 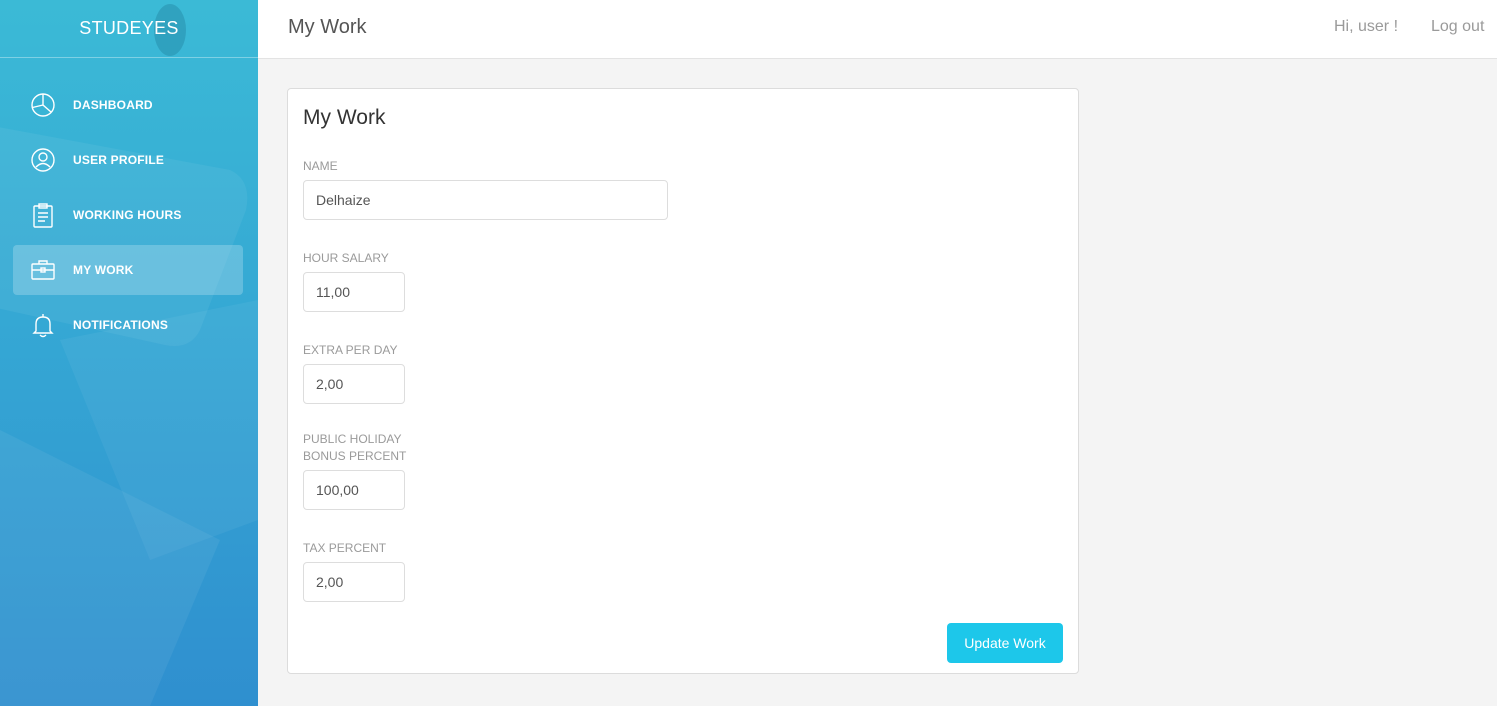 I want to click on sidebar-item-label: DASHBOARD, so click(x=113, y=105).